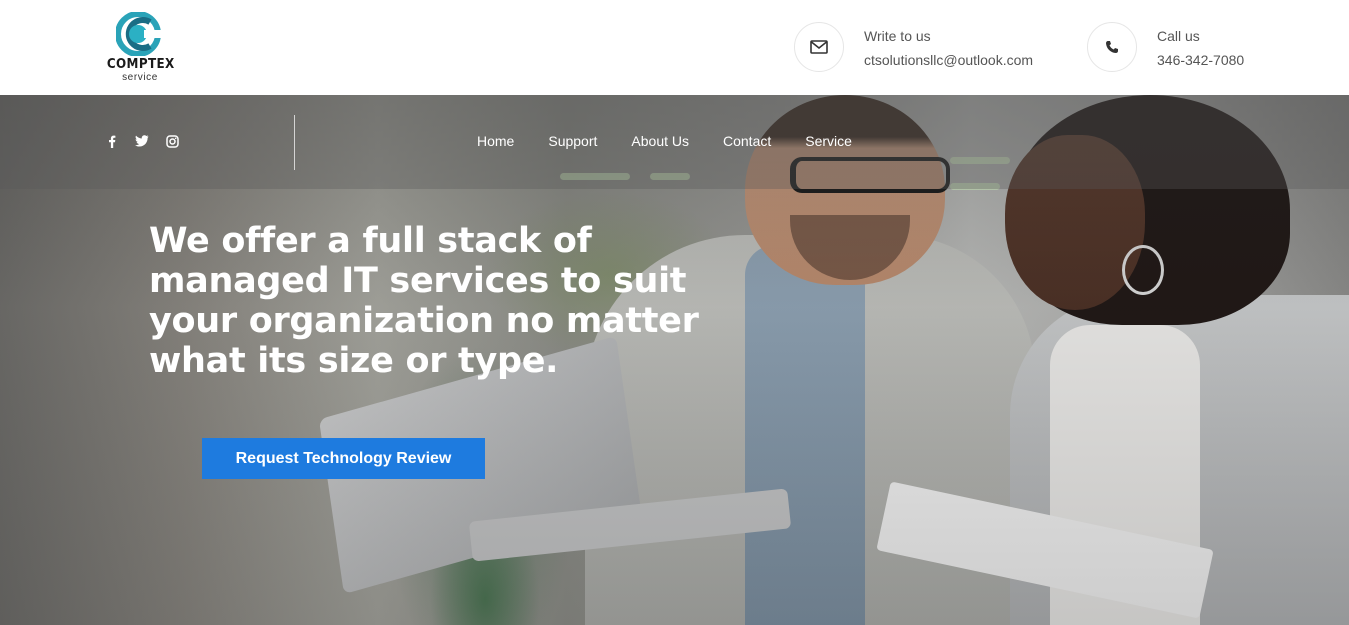 This screenshot has width=1349, height=625. I want to click on instagram-icon, so click(172, 141).